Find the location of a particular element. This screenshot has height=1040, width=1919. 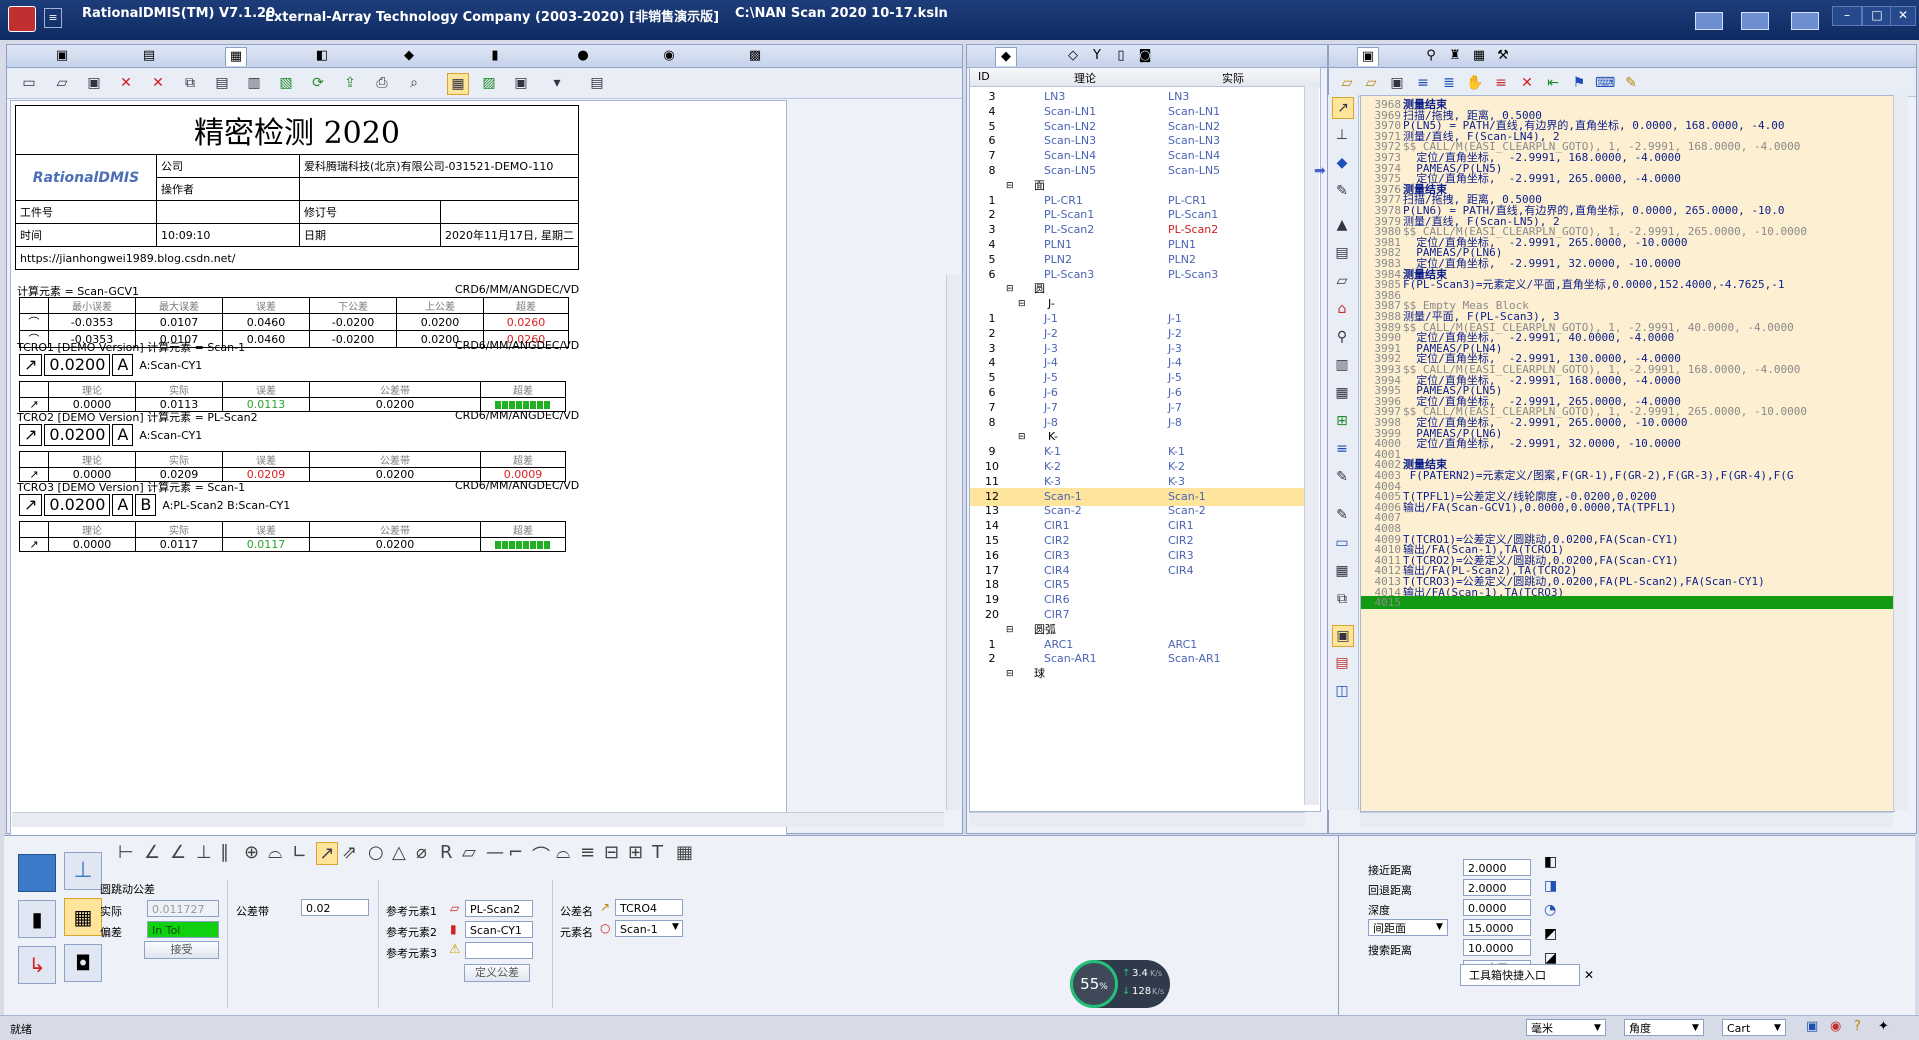

prog-save-icon: ▣ is located at coordinates (1397, 83).